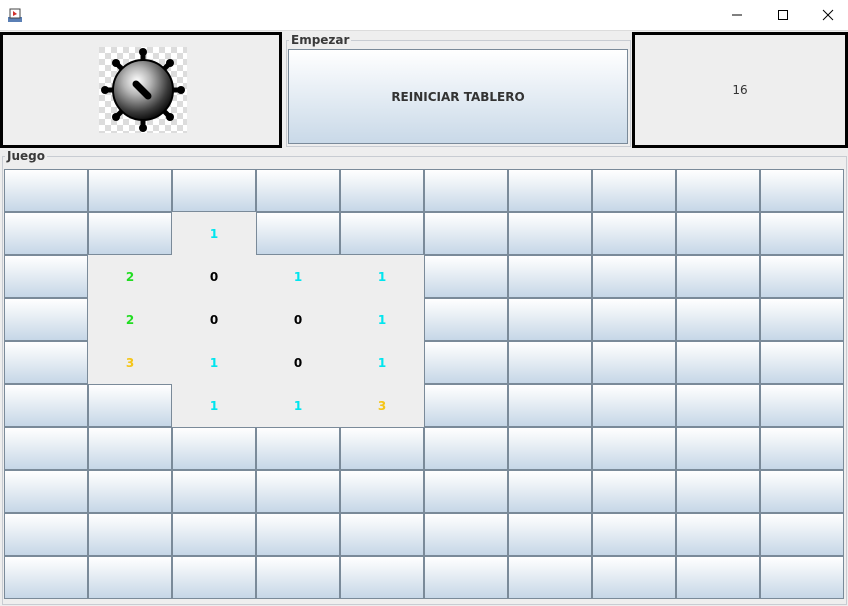 The width and height of the screenshot is (848, 606). What do you see at coordinates (424, 15) in the screenshot?
I see `title-bar` at bounding box center [424, 15].